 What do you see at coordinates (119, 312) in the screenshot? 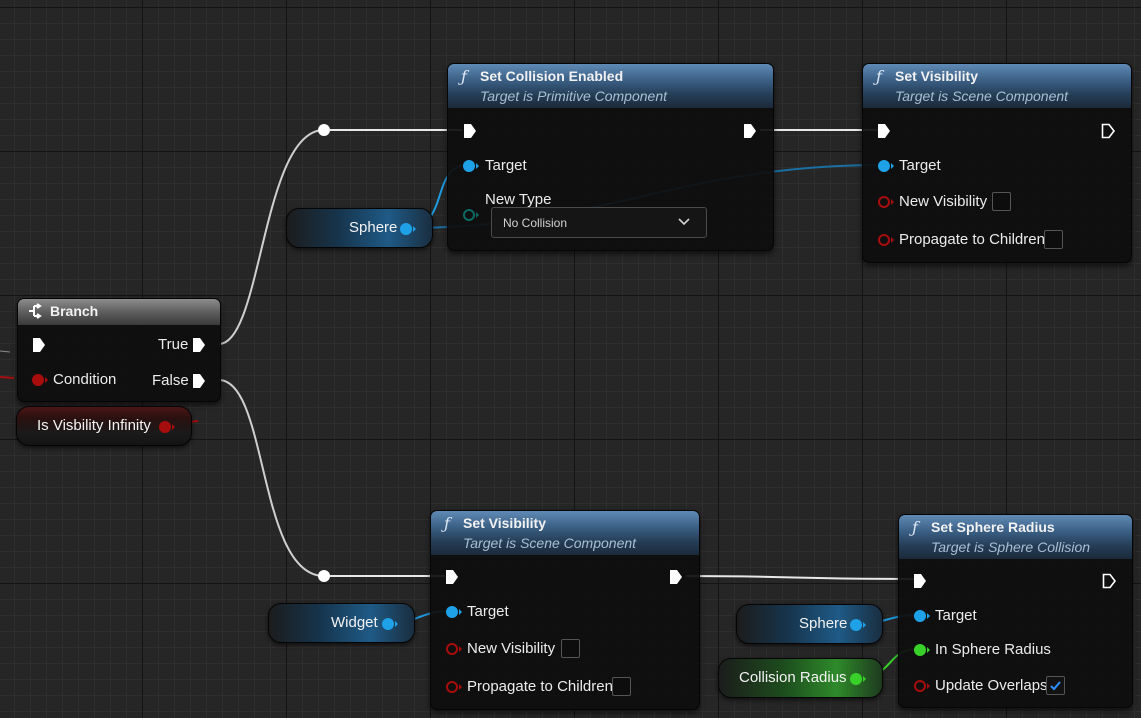
I see `node-header: Branch` at bounding box center [119, 312].